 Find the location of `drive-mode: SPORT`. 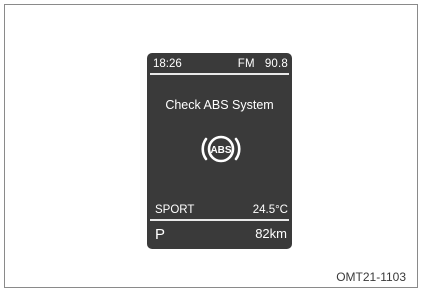

drive-mode: SPORT is located at coordinates (175, 210).